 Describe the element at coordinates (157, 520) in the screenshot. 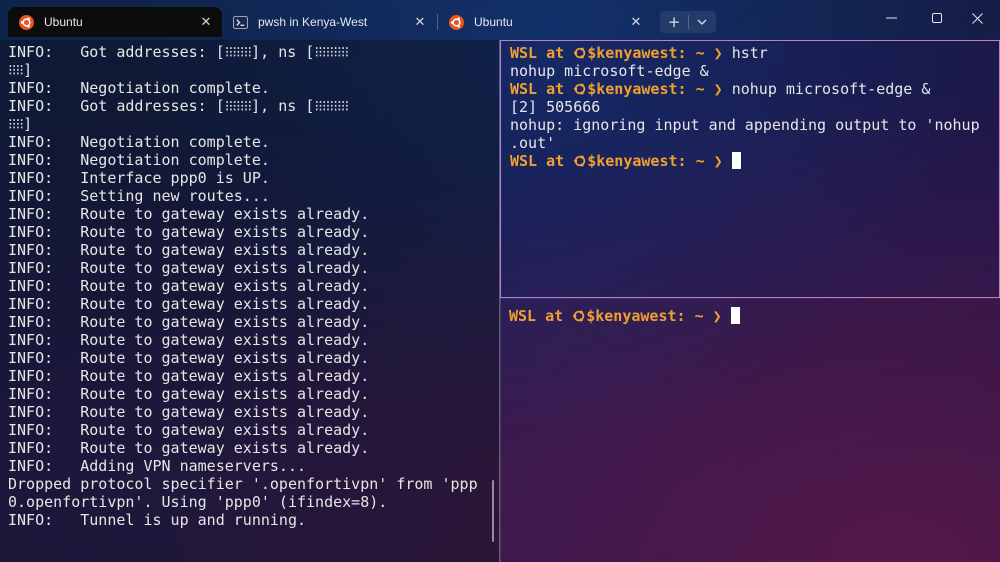

I see `log-text: INFO: Tunnel is up and running.` at that location.